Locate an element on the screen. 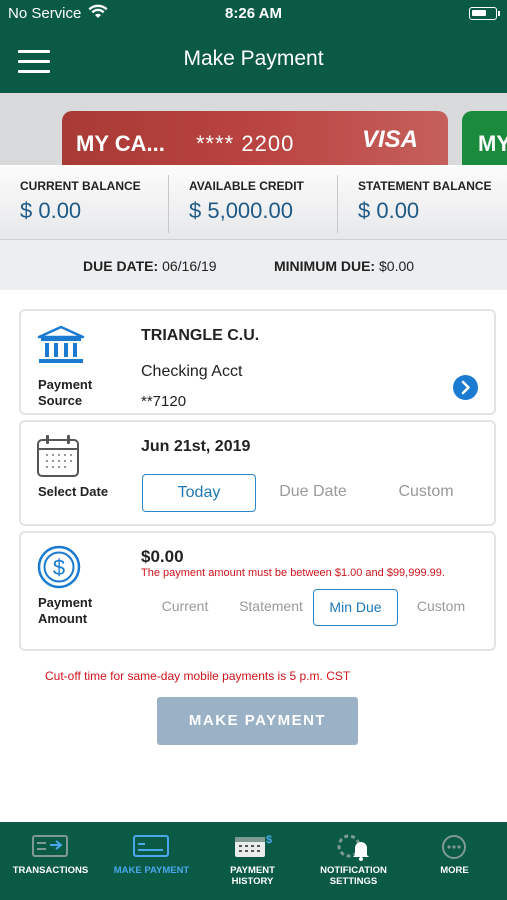 The image size is (507, 900). date-option-today: Today is located at coordinates (199, 493).